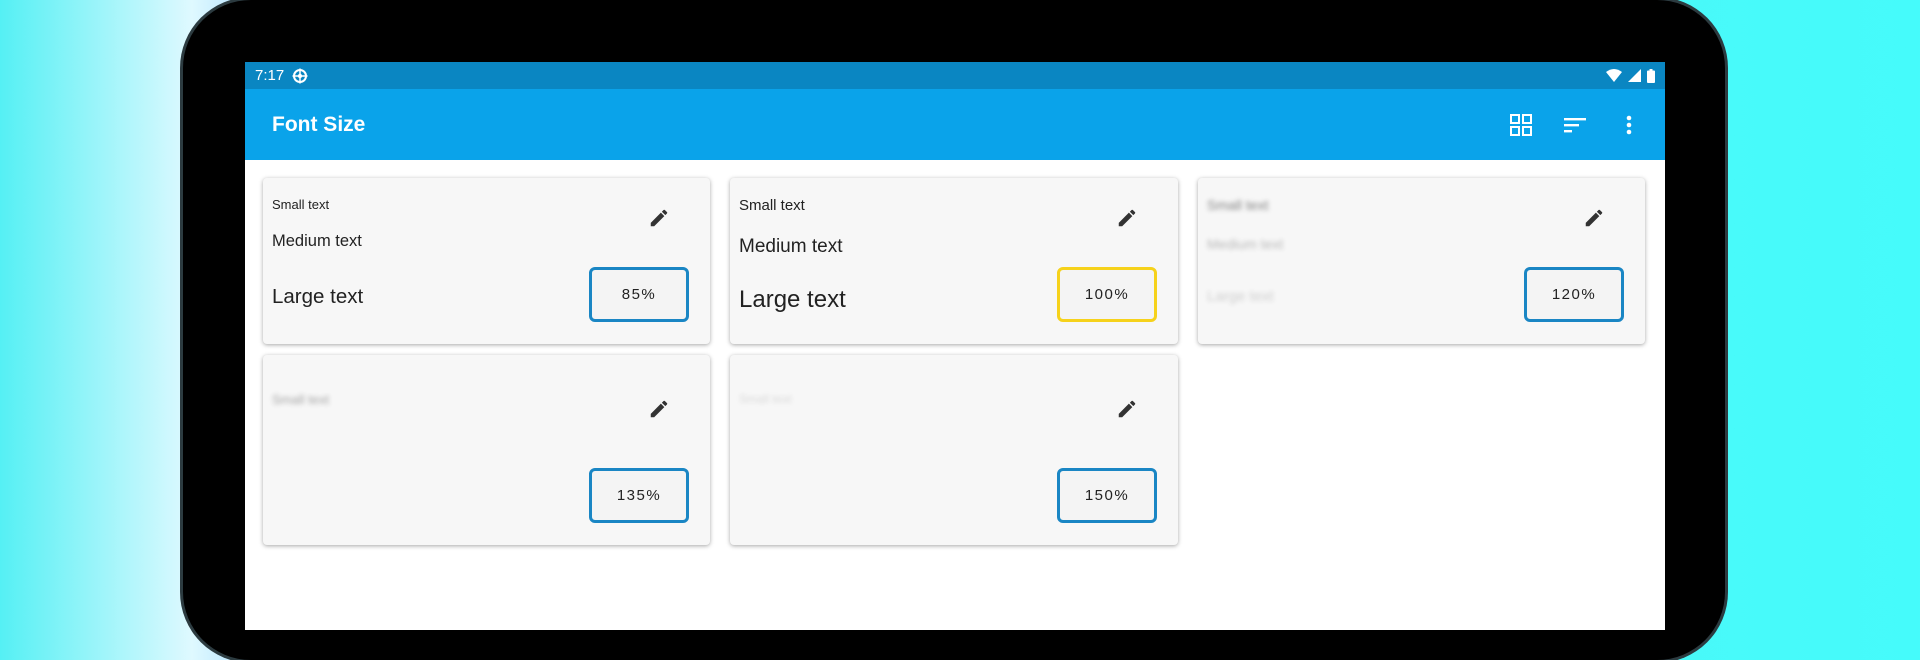 The image size is (1920, 660). I want to click on app-bar: Font Size, so click(955, 124).